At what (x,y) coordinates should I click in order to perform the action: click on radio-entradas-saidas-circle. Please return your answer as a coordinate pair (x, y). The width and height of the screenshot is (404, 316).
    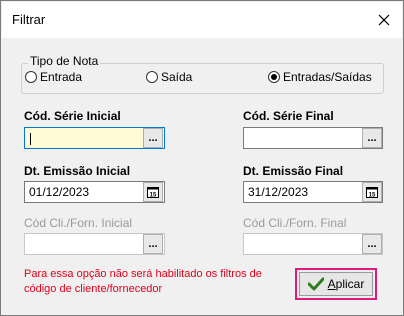
    Looking at the image, I should click on (274, 77).